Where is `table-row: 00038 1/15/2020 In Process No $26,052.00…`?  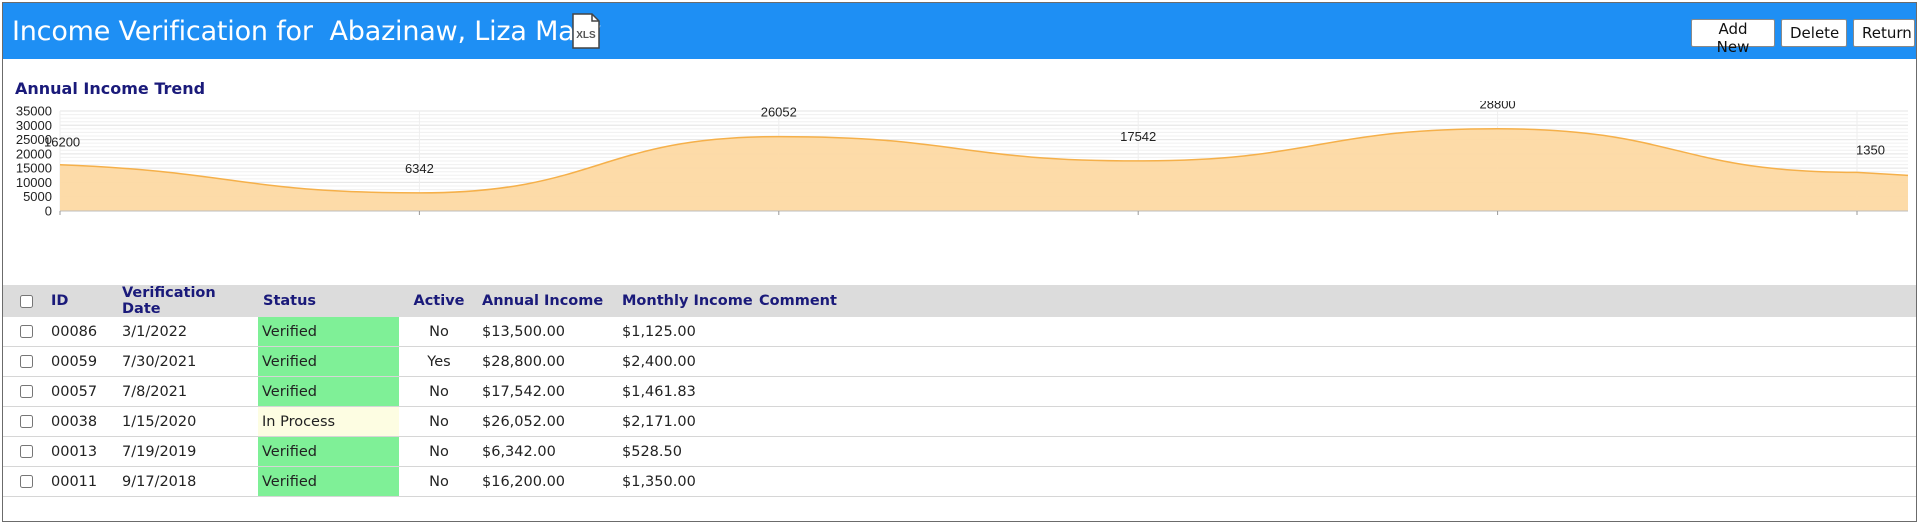
table-row: 00038 1/15/2020 In Process No $26,052.00… is located at coordinates (959, 421).